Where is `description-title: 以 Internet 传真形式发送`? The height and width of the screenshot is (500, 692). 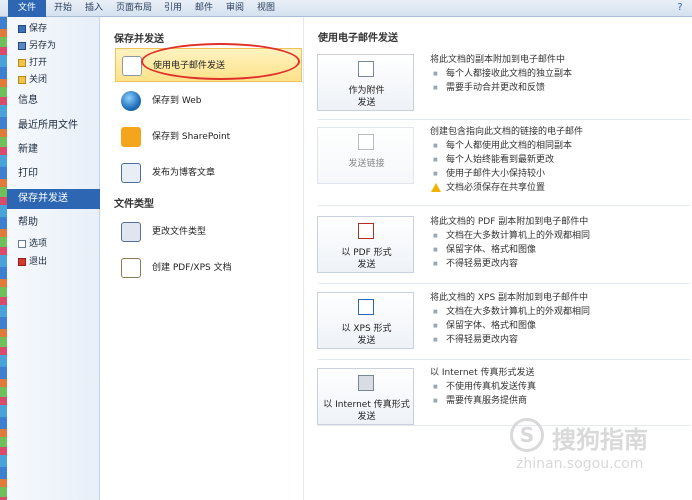
description-title: 以 Internet 传真形式发送 is located at coordinates (482, 373).